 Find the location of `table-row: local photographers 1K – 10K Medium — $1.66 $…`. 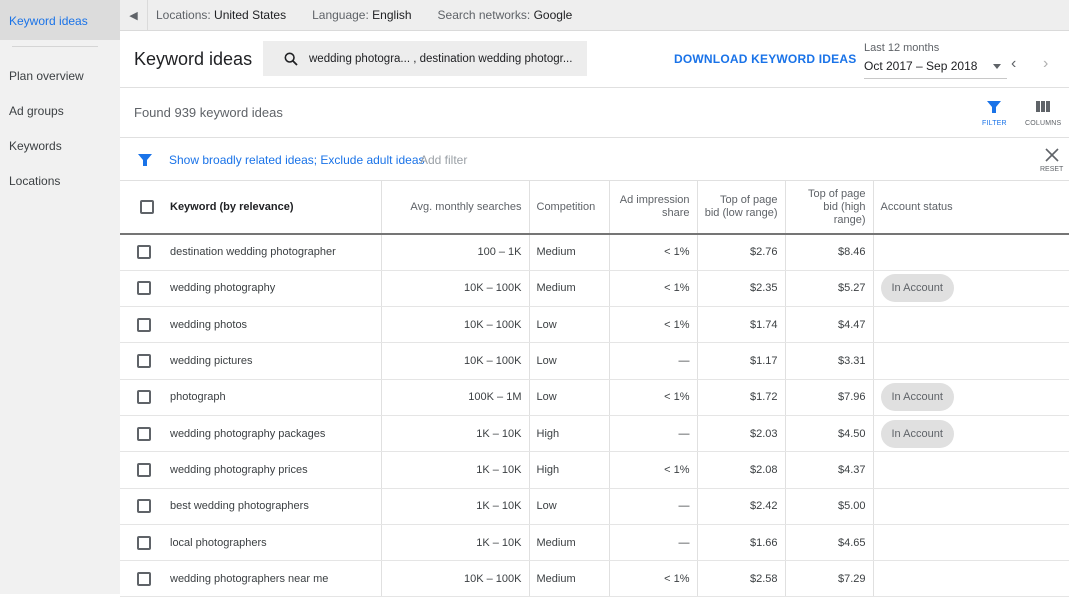

table-row: local photographers 1K – 10K Medium — $1.66 $… is located at coordinates (594, 543).